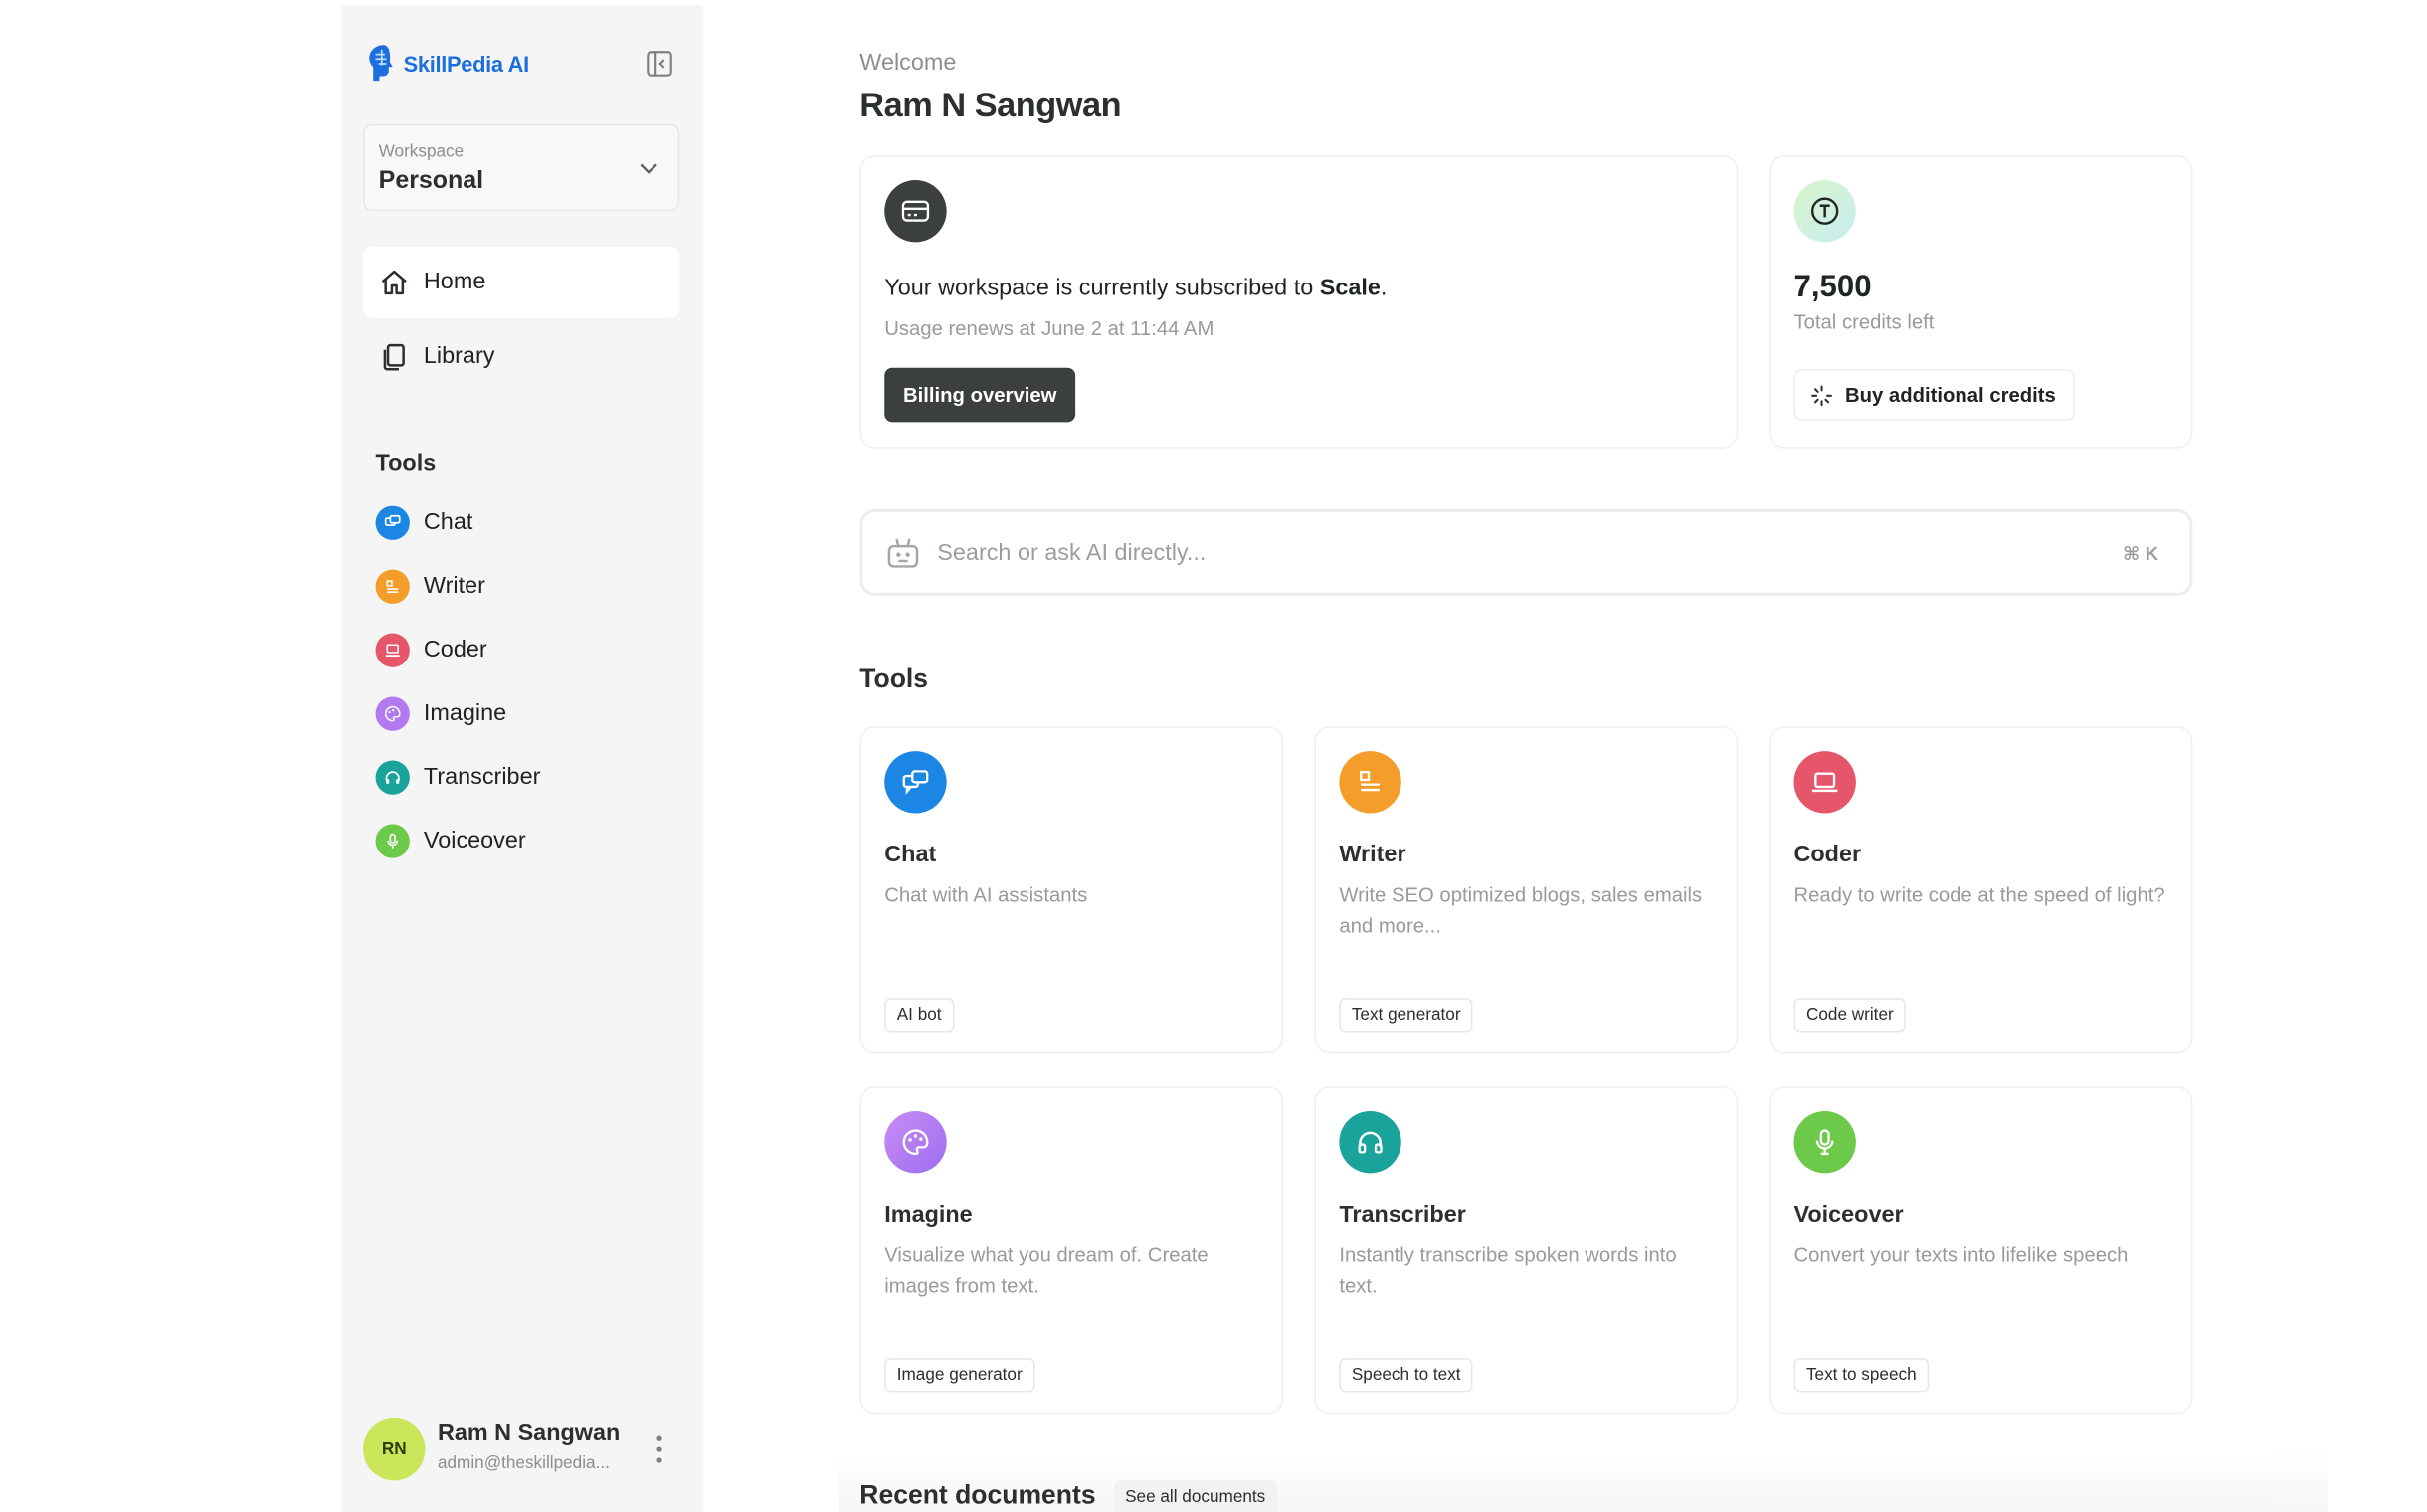  What do you see at coordinates (1049, 328) in the screenshot?
I see `usage-renew-text: Usage renews at June 2 at 11:44 AM` at bounding box center [1049, 328].